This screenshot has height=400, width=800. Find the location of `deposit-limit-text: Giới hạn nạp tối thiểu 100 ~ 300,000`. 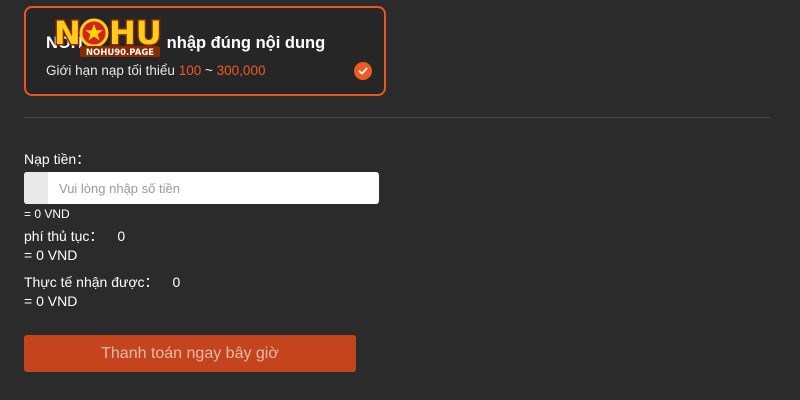

deposit-limit-text: Giới hạn nạp tối thiểu 100 ~ 300,000 is located at coordinates (155, 70).